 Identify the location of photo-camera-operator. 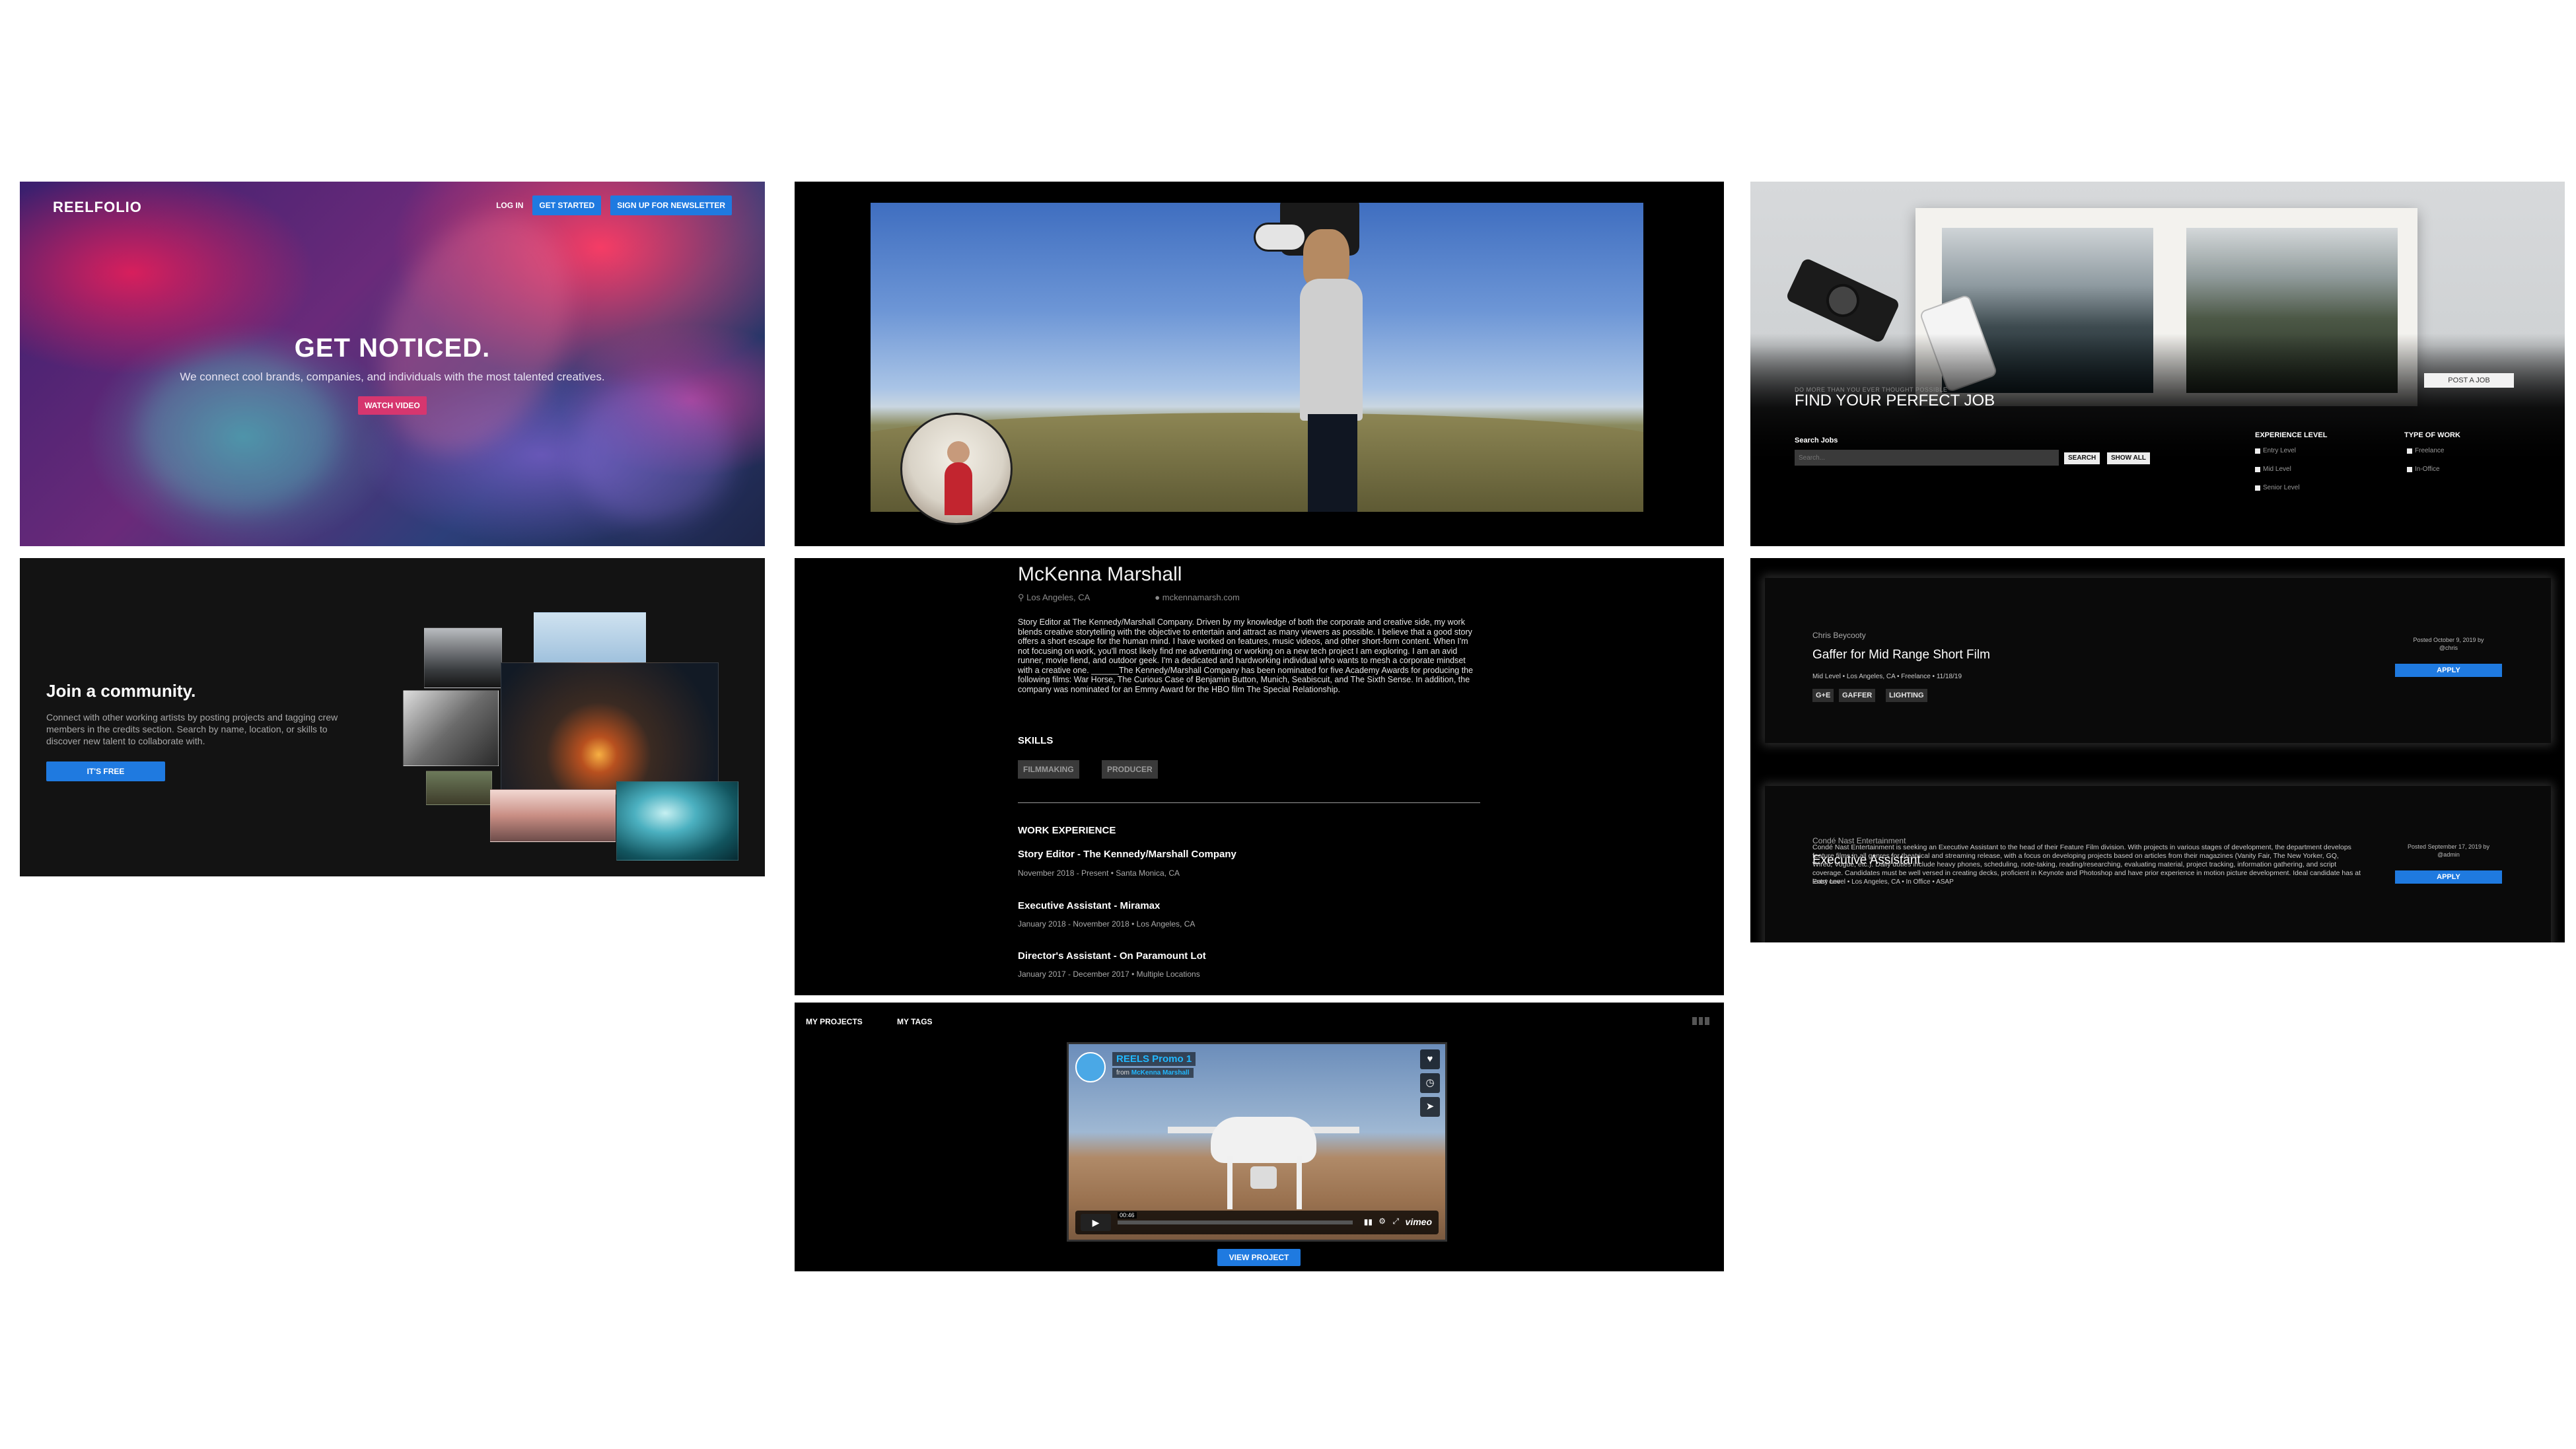
(463, 658).